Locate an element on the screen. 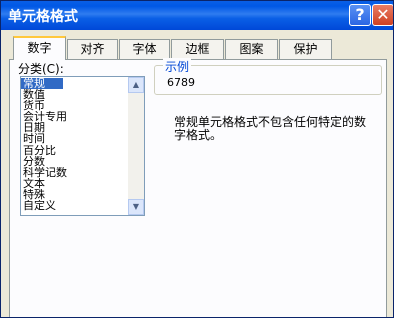 This screenshot has height=318, width=394. tab-alignment: 对齐 is located at coordinates (92, 49).